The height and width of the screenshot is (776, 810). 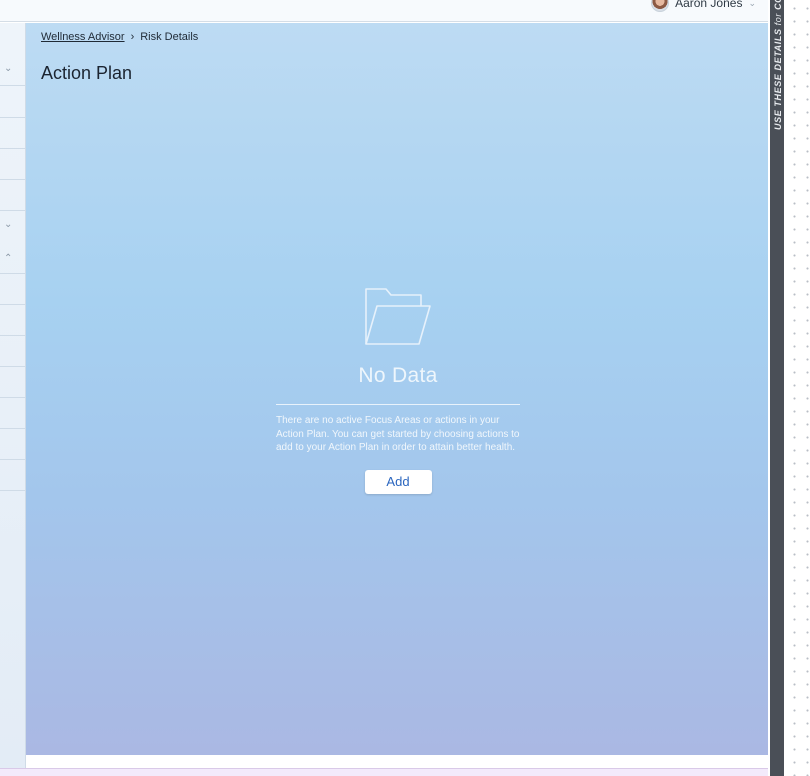 I want to click on user-menu: Aaron Jones ⌄, so click(x=703, y=6).